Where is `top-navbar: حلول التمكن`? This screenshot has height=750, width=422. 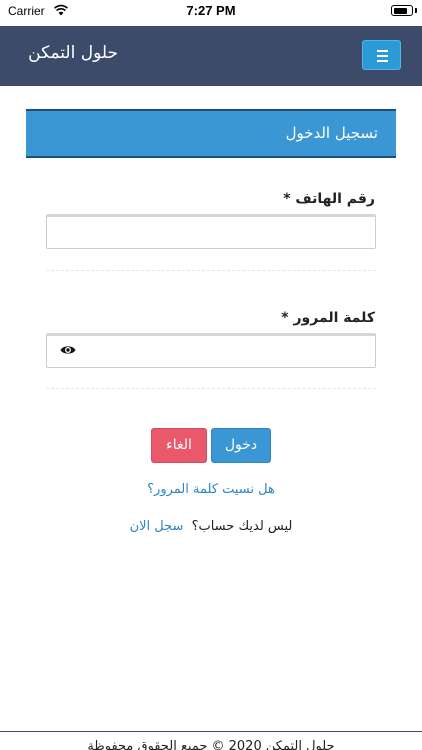 top-navbar: حلول التمكن is located at coordinates (211, 56).